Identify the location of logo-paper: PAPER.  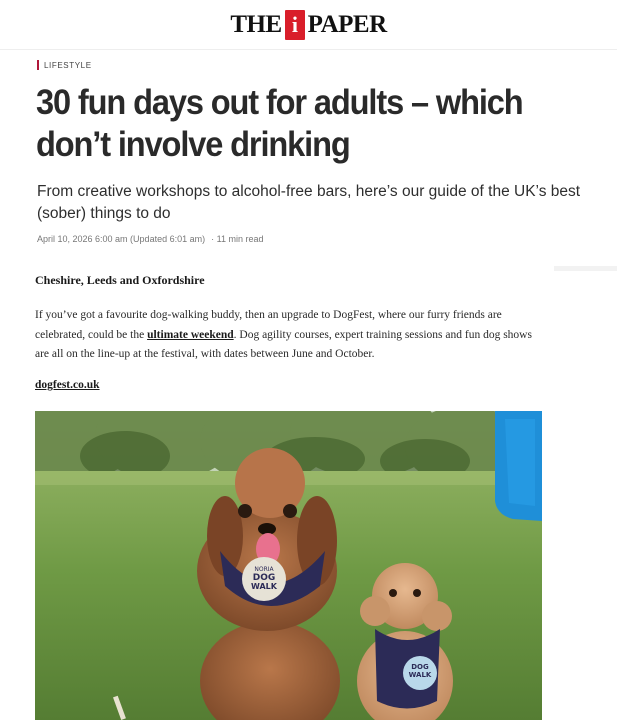
(347, 24).